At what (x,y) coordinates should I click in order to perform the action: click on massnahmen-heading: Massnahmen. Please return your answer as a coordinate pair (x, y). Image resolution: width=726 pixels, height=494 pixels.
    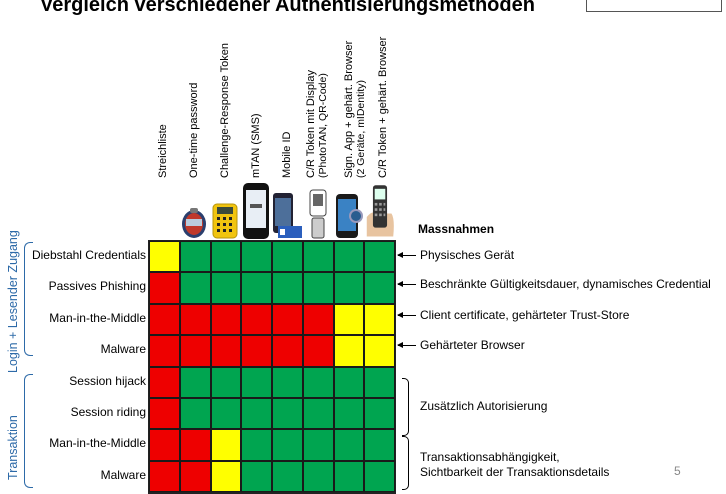
    Looking at the image, I should click on (456, 229).